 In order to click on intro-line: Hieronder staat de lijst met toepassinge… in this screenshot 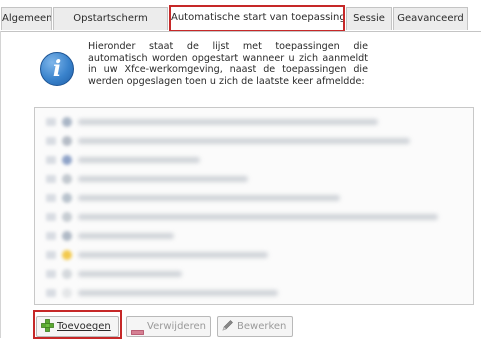, I will do `click(228, 46)`.